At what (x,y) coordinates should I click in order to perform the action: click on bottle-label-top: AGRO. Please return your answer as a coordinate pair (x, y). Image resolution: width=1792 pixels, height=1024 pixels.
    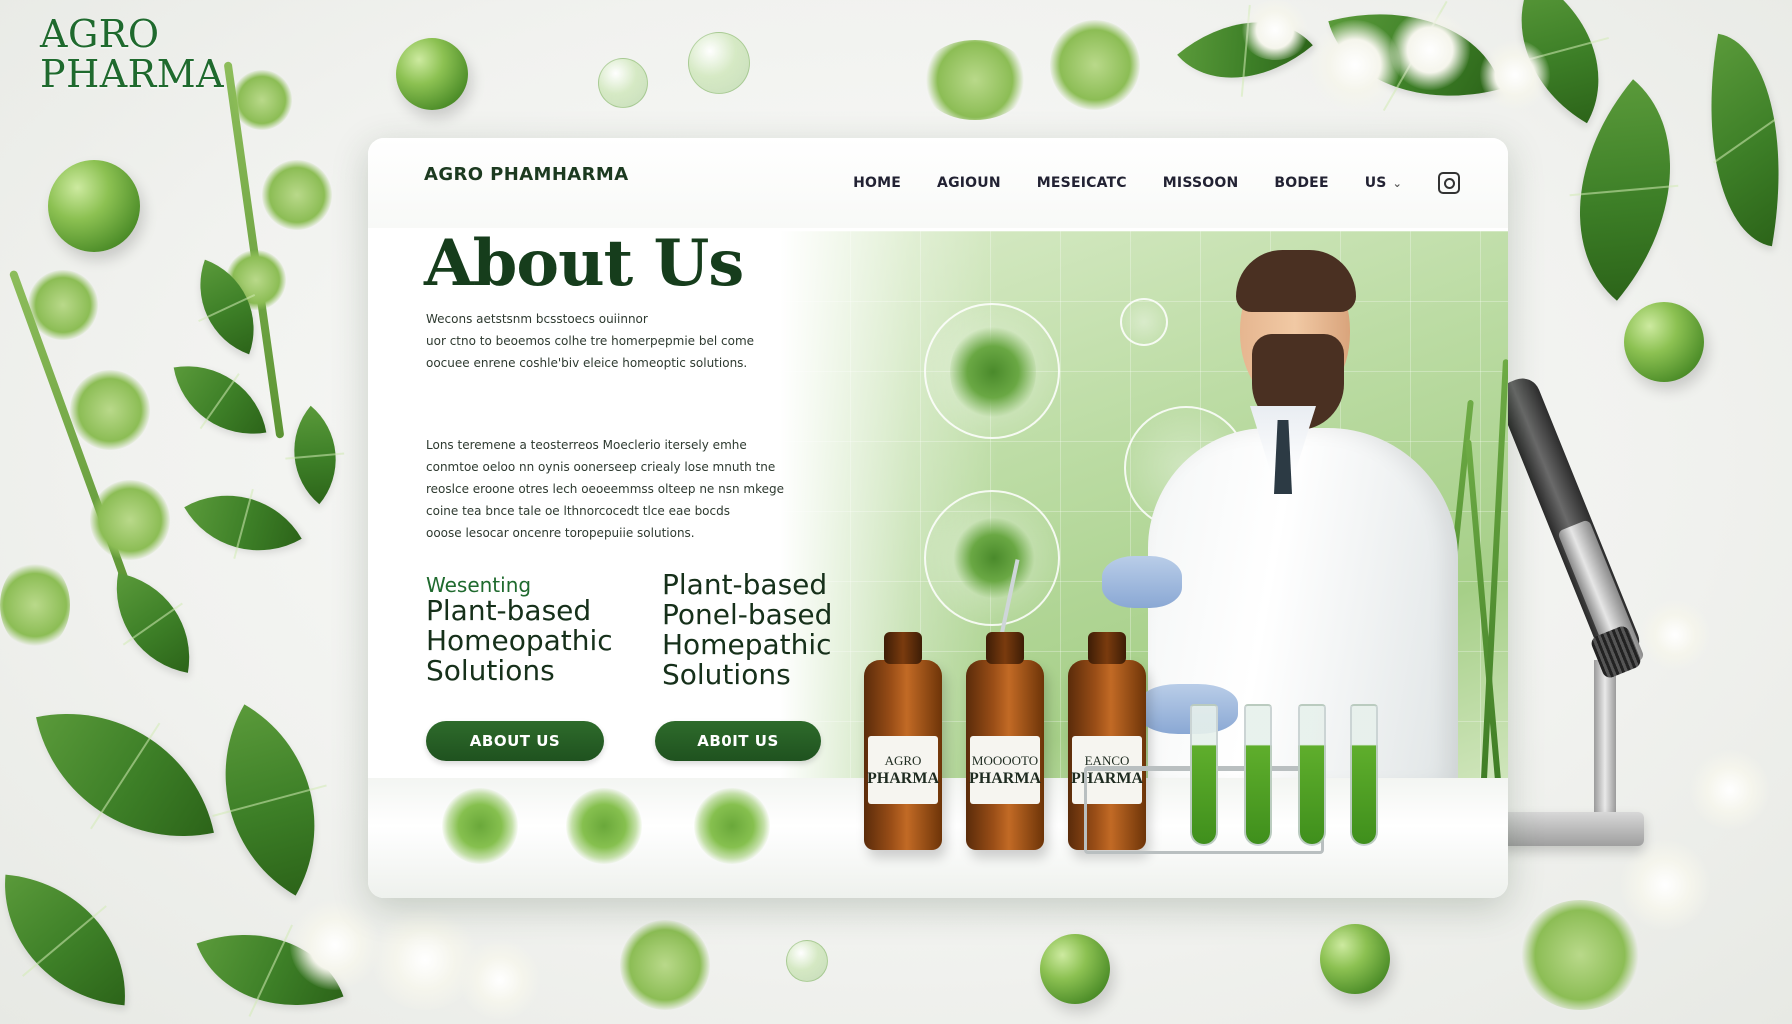
    Looking at the image, I should click on (903, 760).